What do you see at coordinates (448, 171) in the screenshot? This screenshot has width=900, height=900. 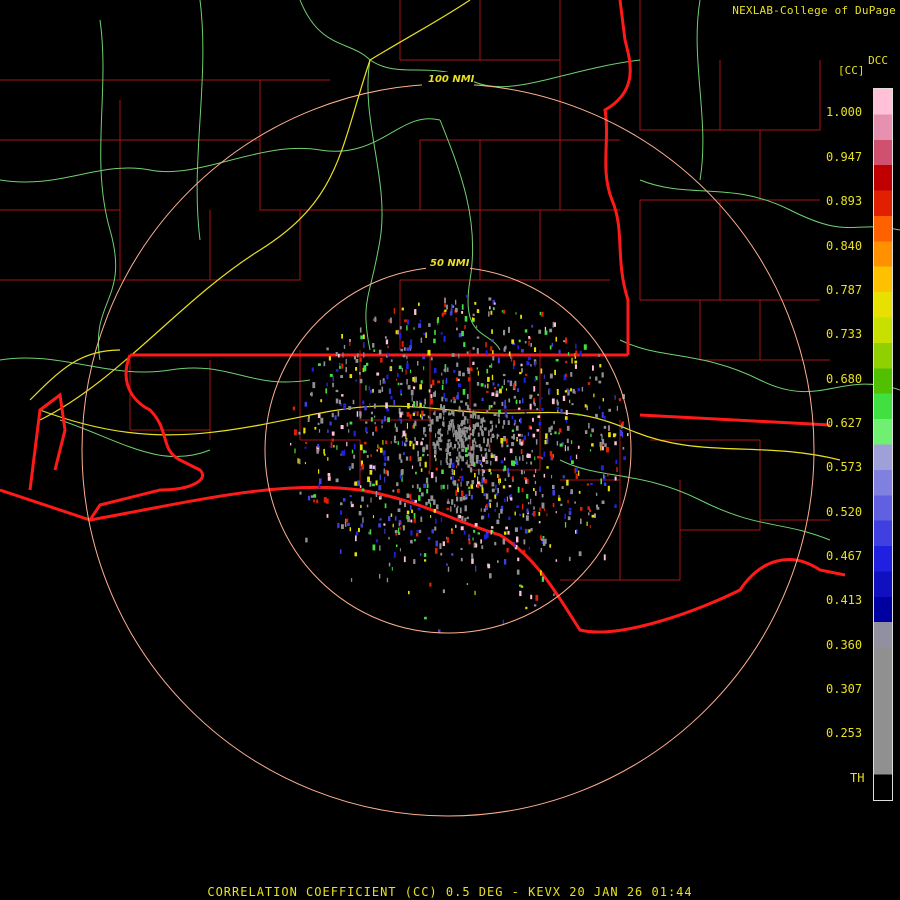 I see `ring-labels: 100 NMI 50 NMI` at bounding box center [448, 171].